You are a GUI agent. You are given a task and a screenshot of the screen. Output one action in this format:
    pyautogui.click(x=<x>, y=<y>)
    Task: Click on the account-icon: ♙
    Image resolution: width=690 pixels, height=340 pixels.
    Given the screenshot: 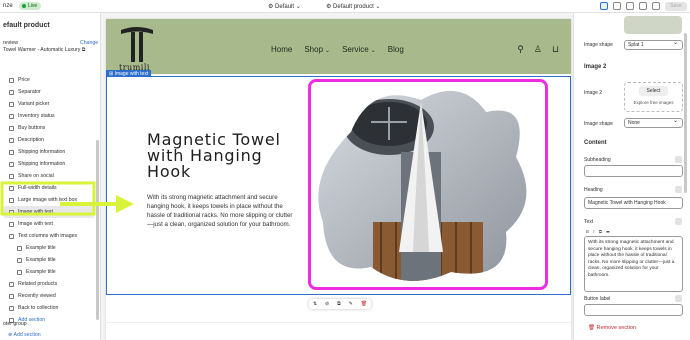 What is the action you would take?
    pyautogui.click(x=538, y=49)
    